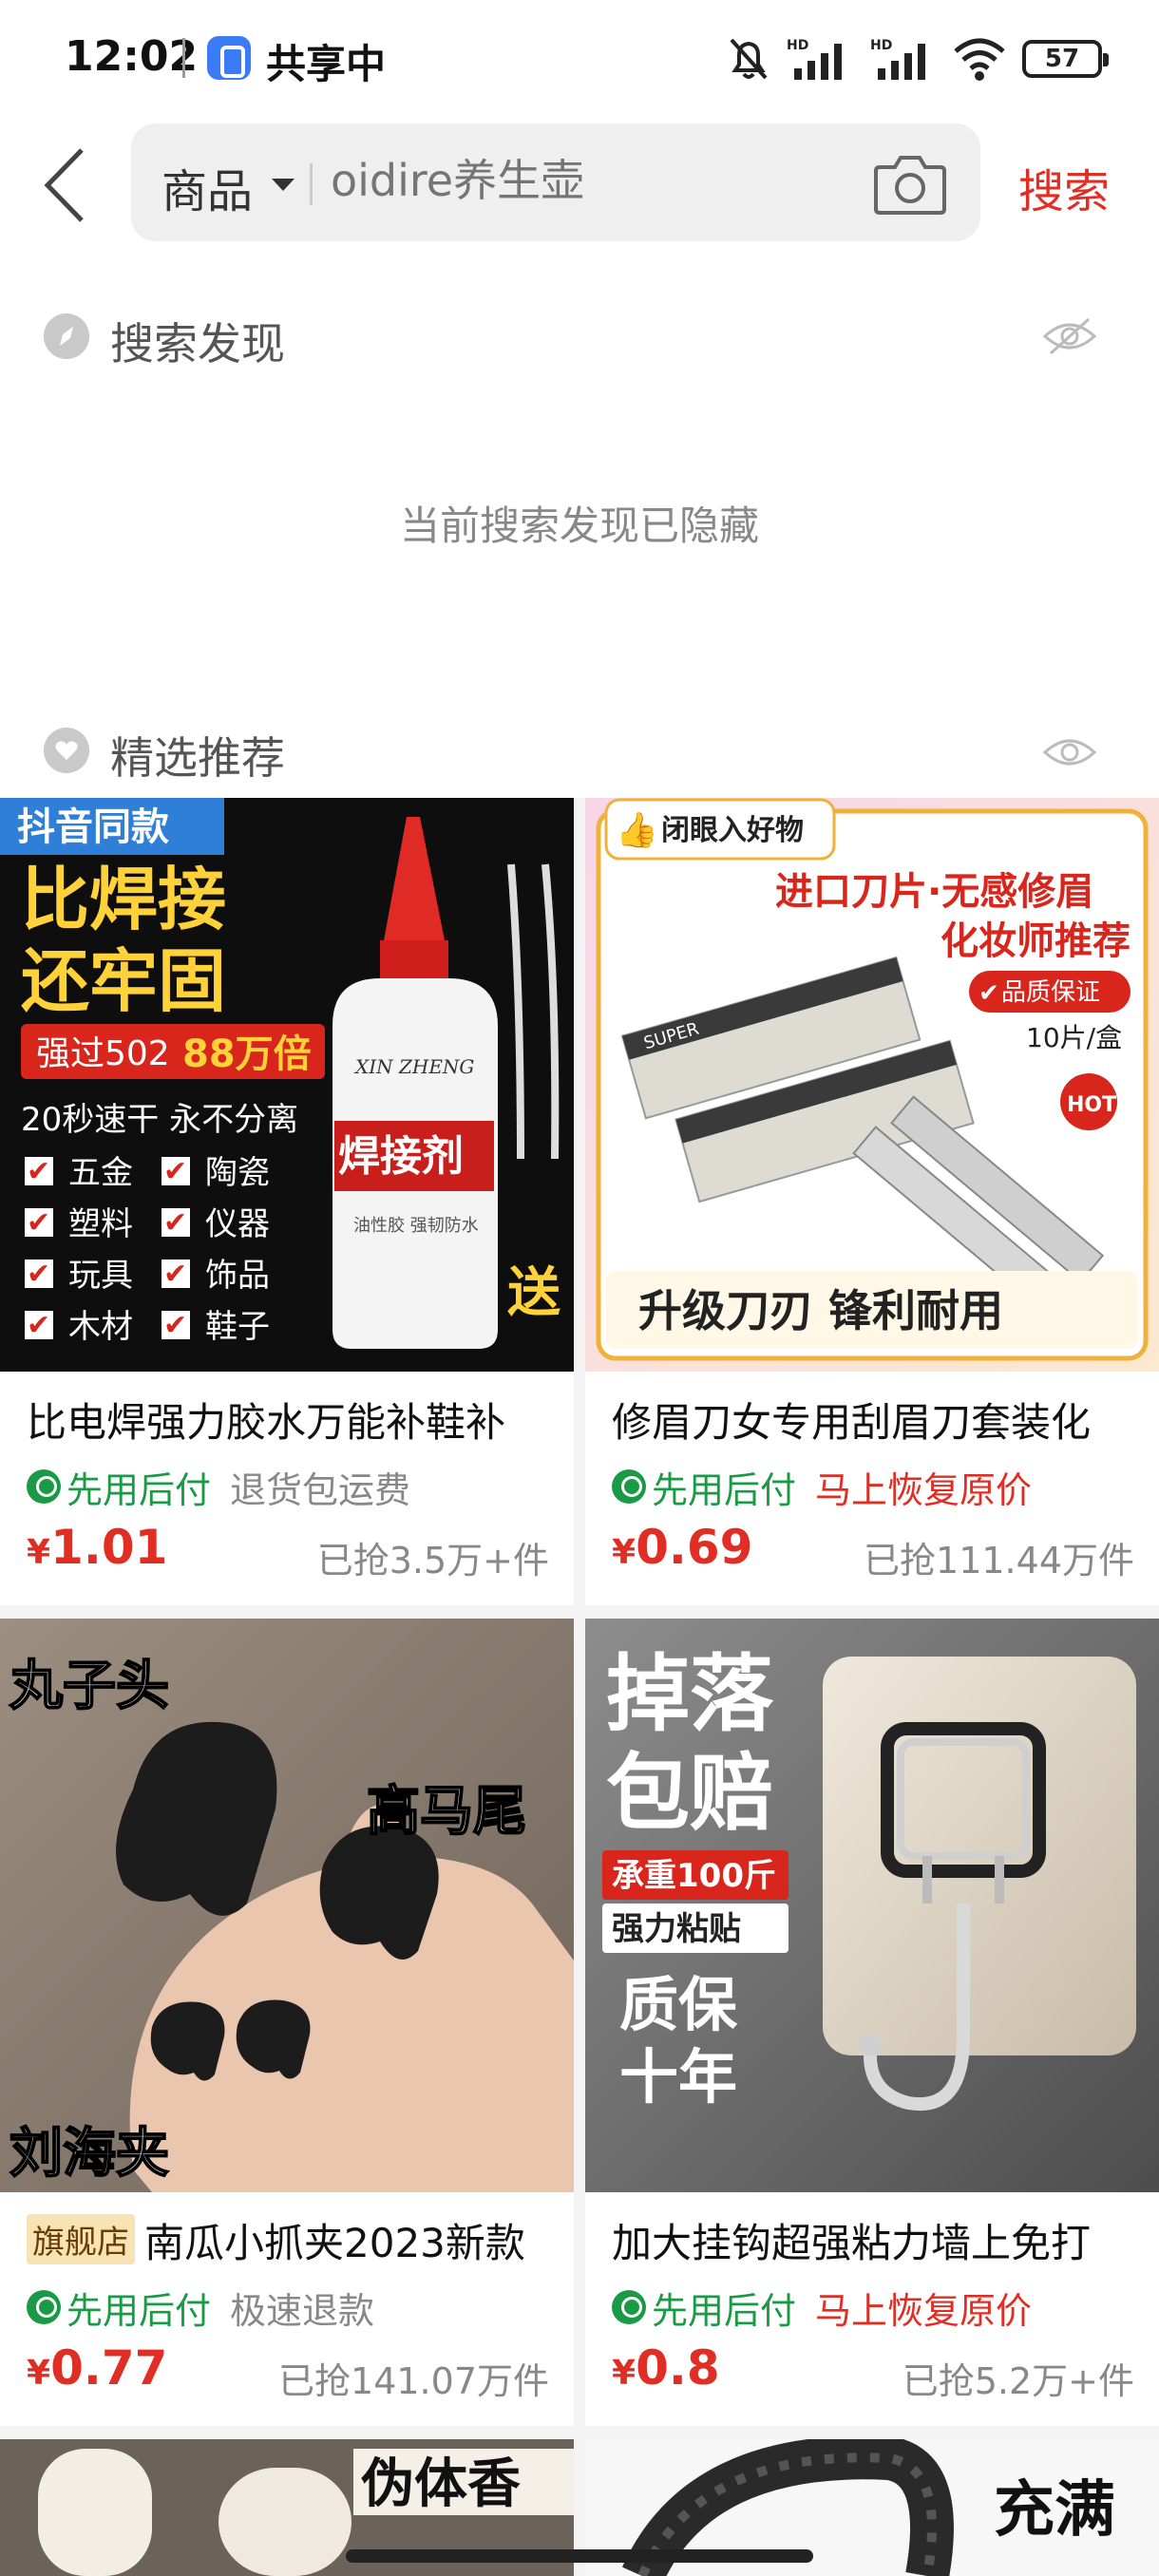 The width and height of the screenshot is (1159, 2576). I want to click on eye-icon, so click(1069, 752).